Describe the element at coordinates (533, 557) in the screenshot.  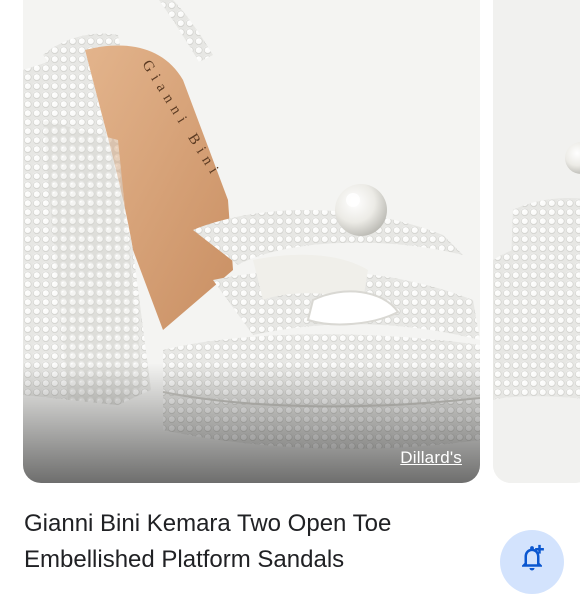
I see `bell-plus-icon` at that location.